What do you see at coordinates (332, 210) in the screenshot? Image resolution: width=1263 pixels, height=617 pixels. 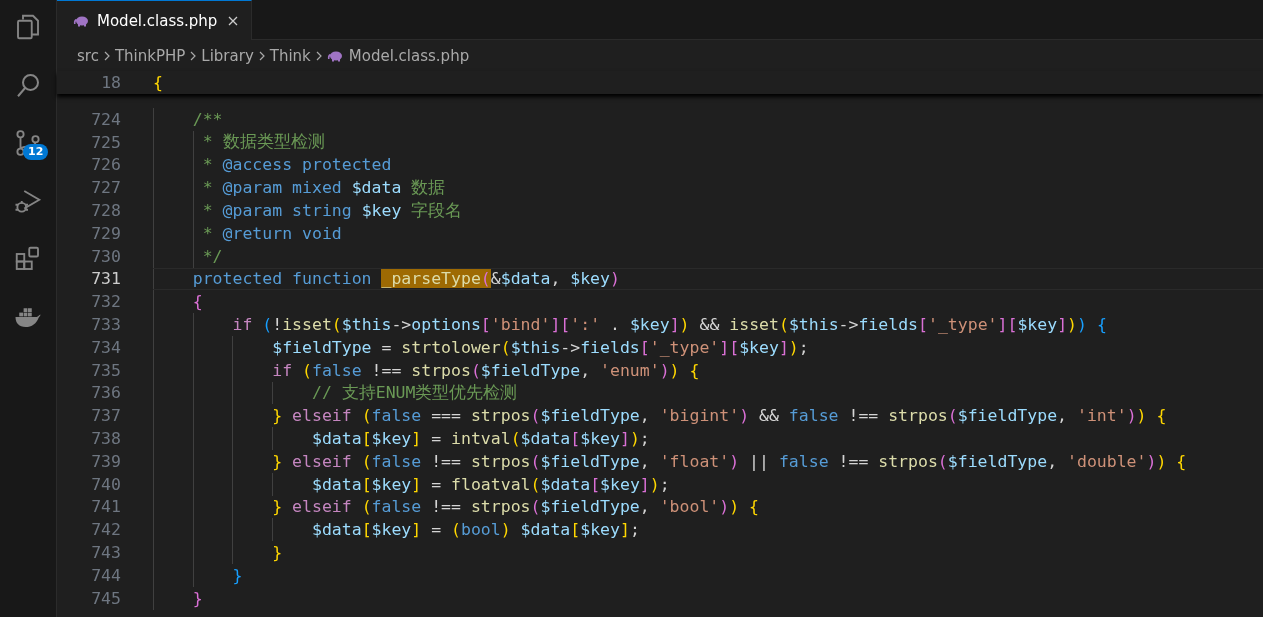 I see `code-line: * @param string $key 字段名` at bounding box center [332, 210].